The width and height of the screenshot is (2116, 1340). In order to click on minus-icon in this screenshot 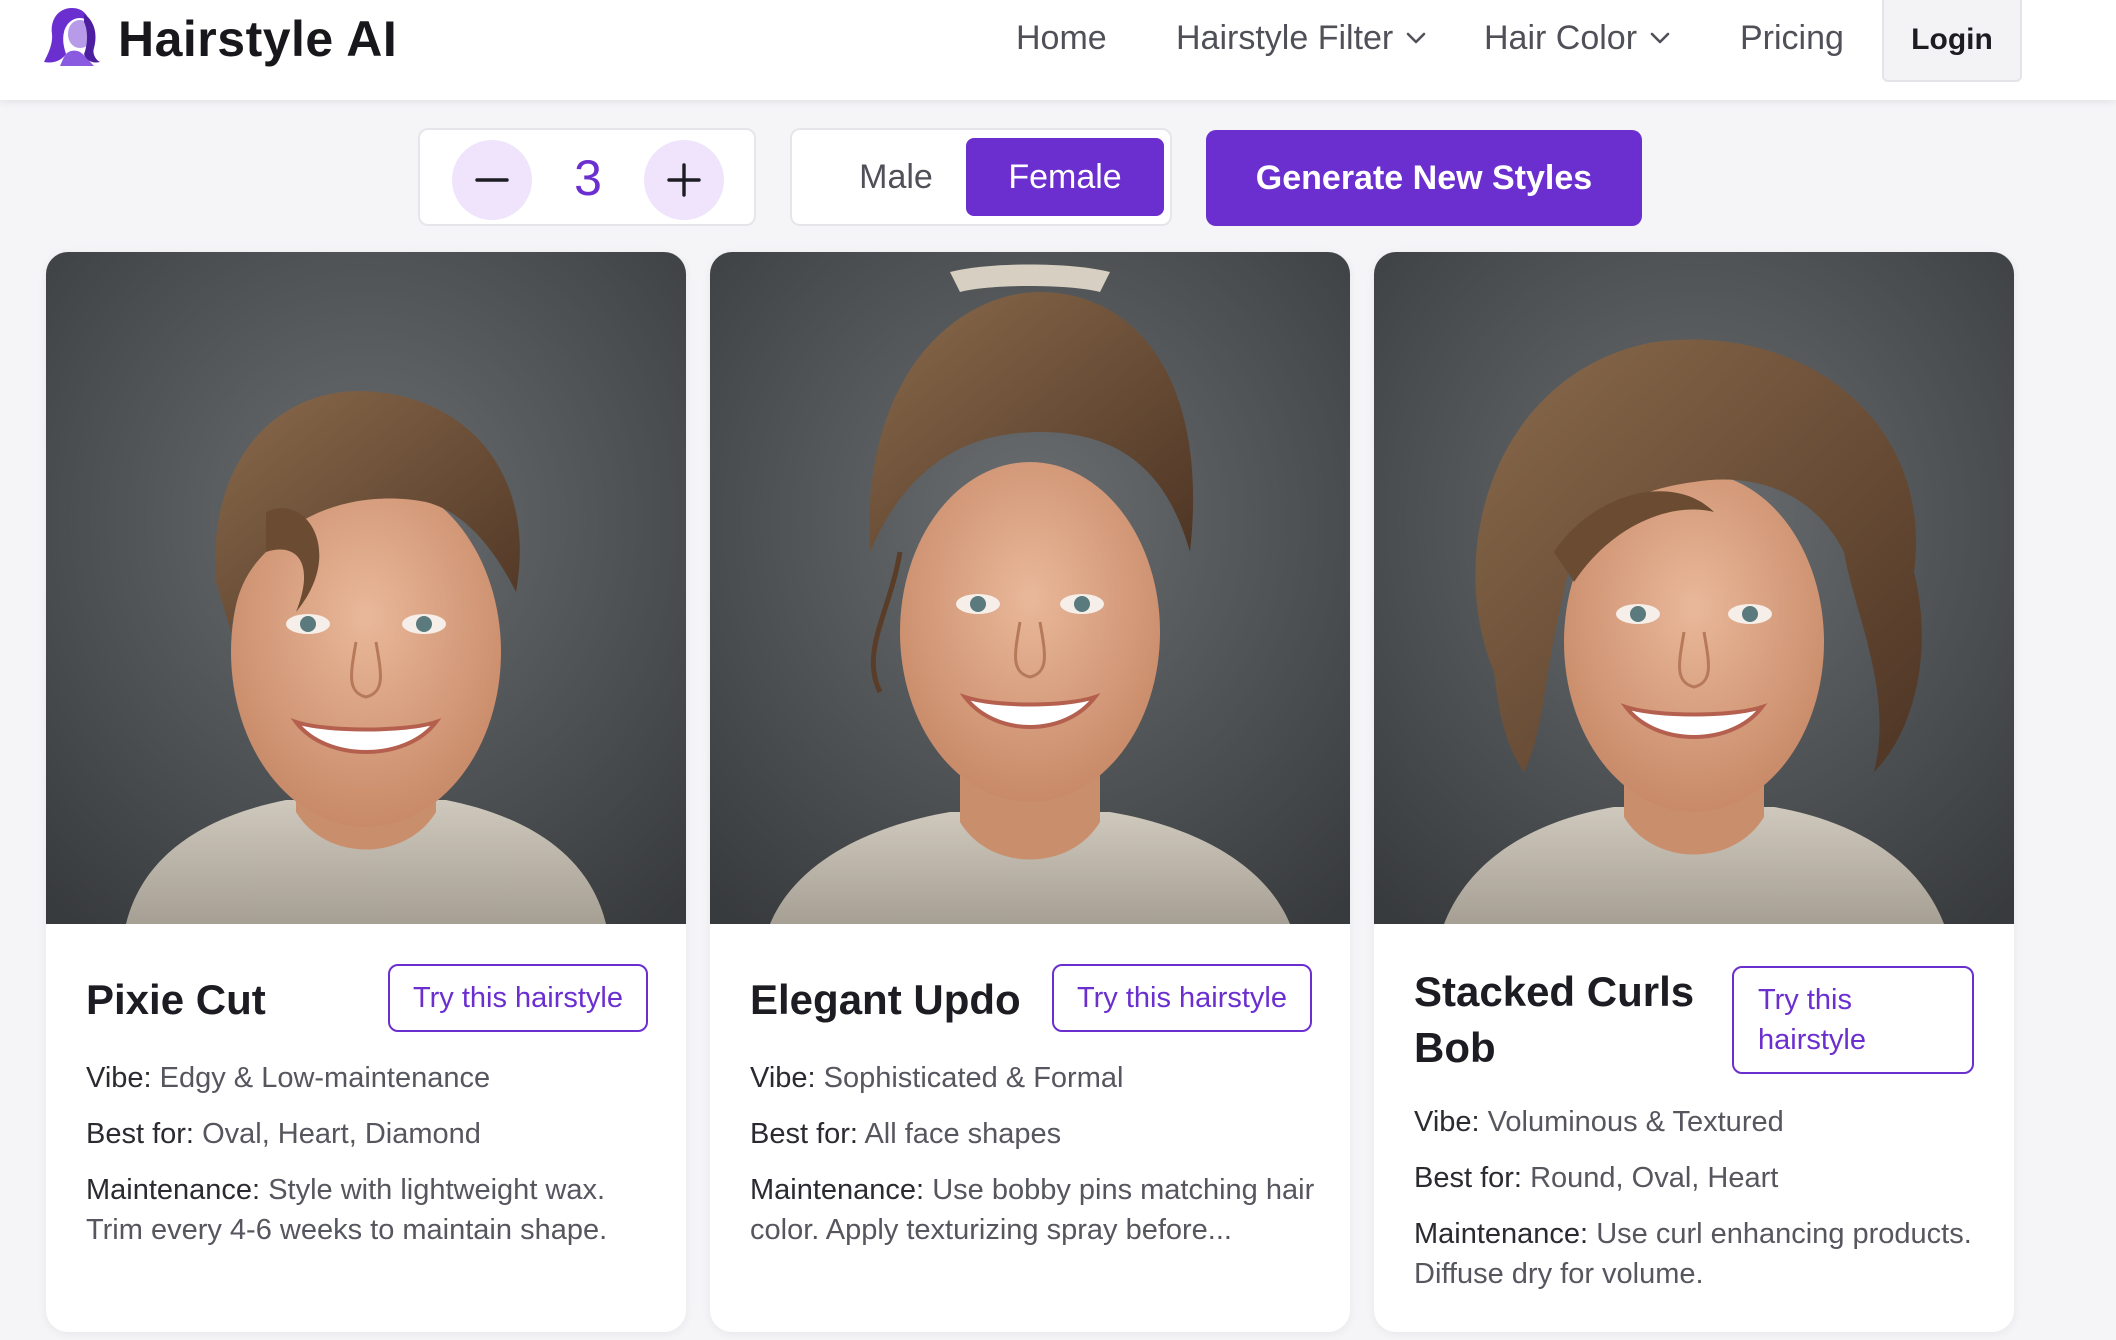, I will do `click(492, 180)`.